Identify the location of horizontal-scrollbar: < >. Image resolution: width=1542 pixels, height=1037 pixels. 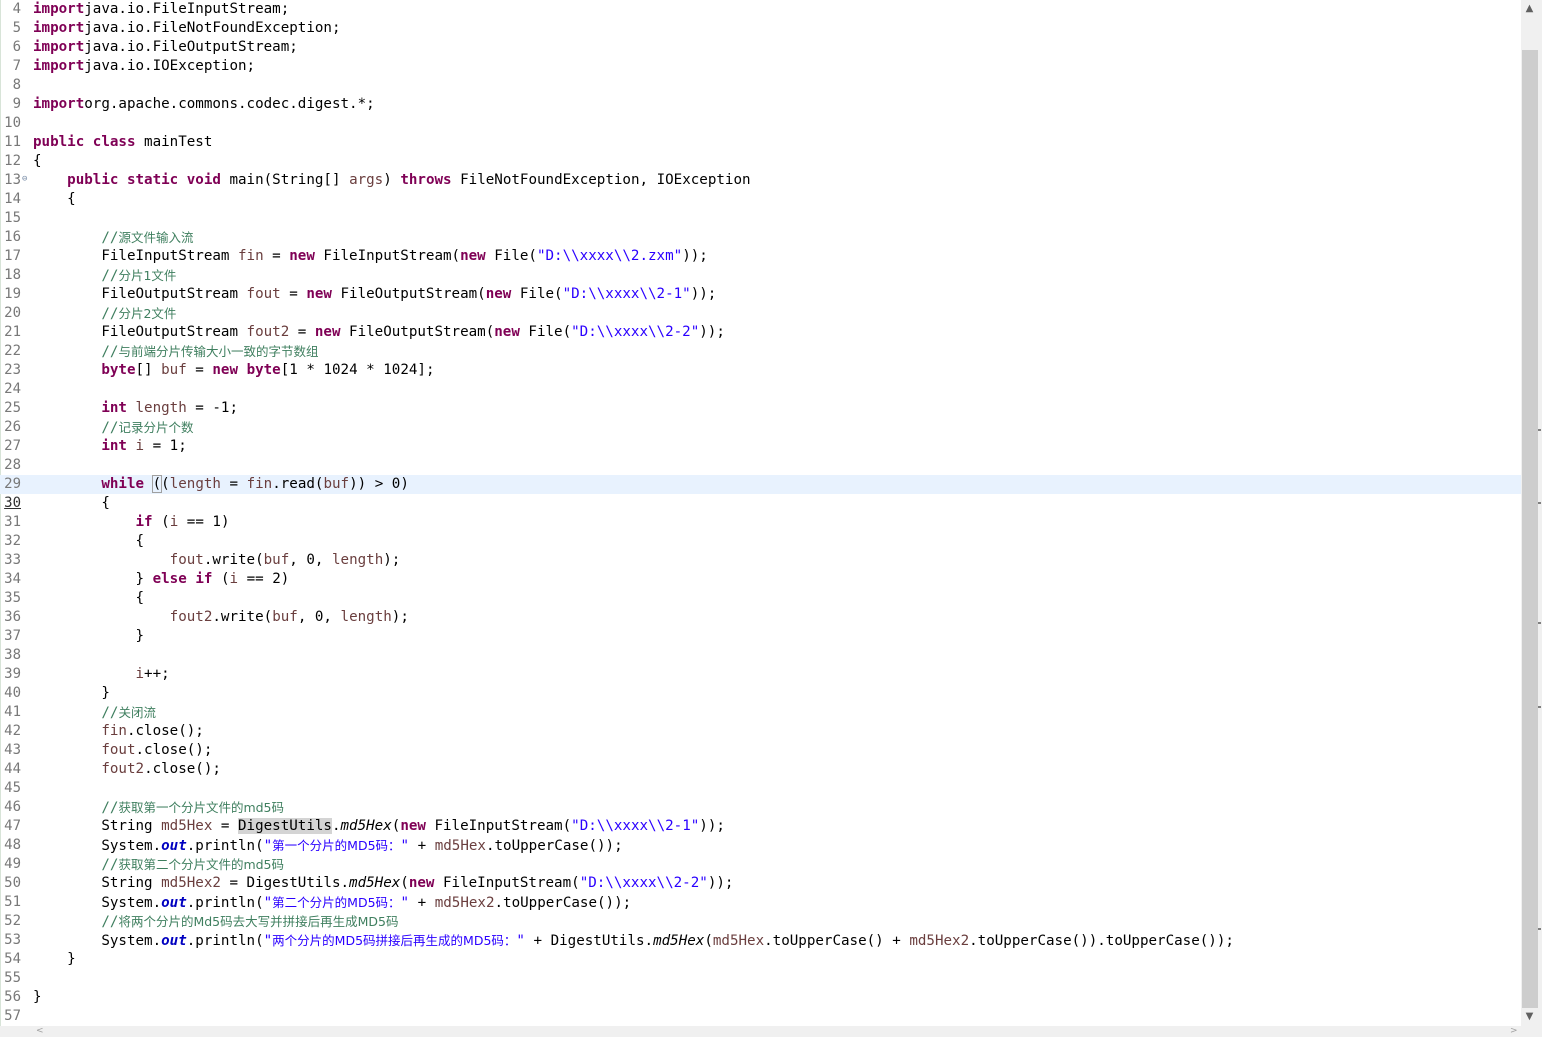
(771, 1031).